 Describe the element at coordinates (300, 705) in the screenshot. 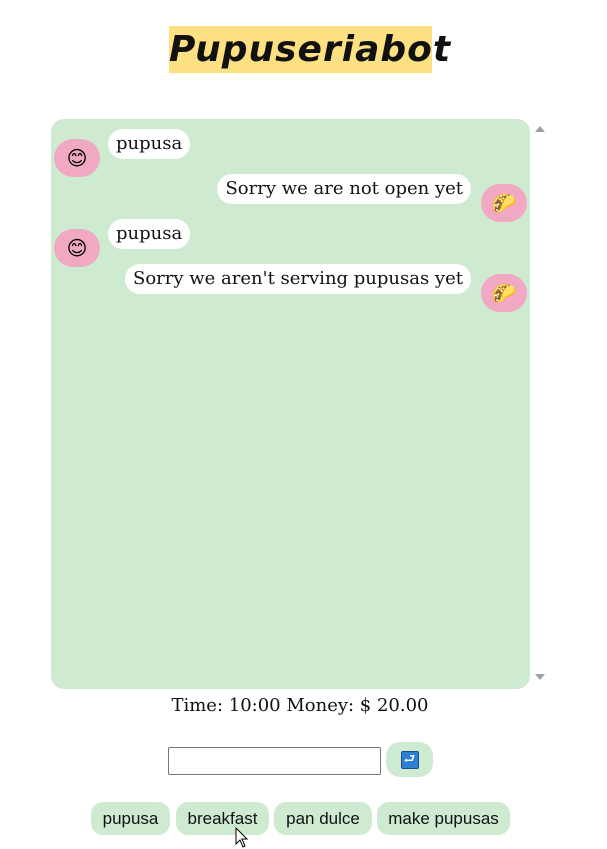

I see `status-text: Time: 10:00 Money: $ 20.00` at that location.